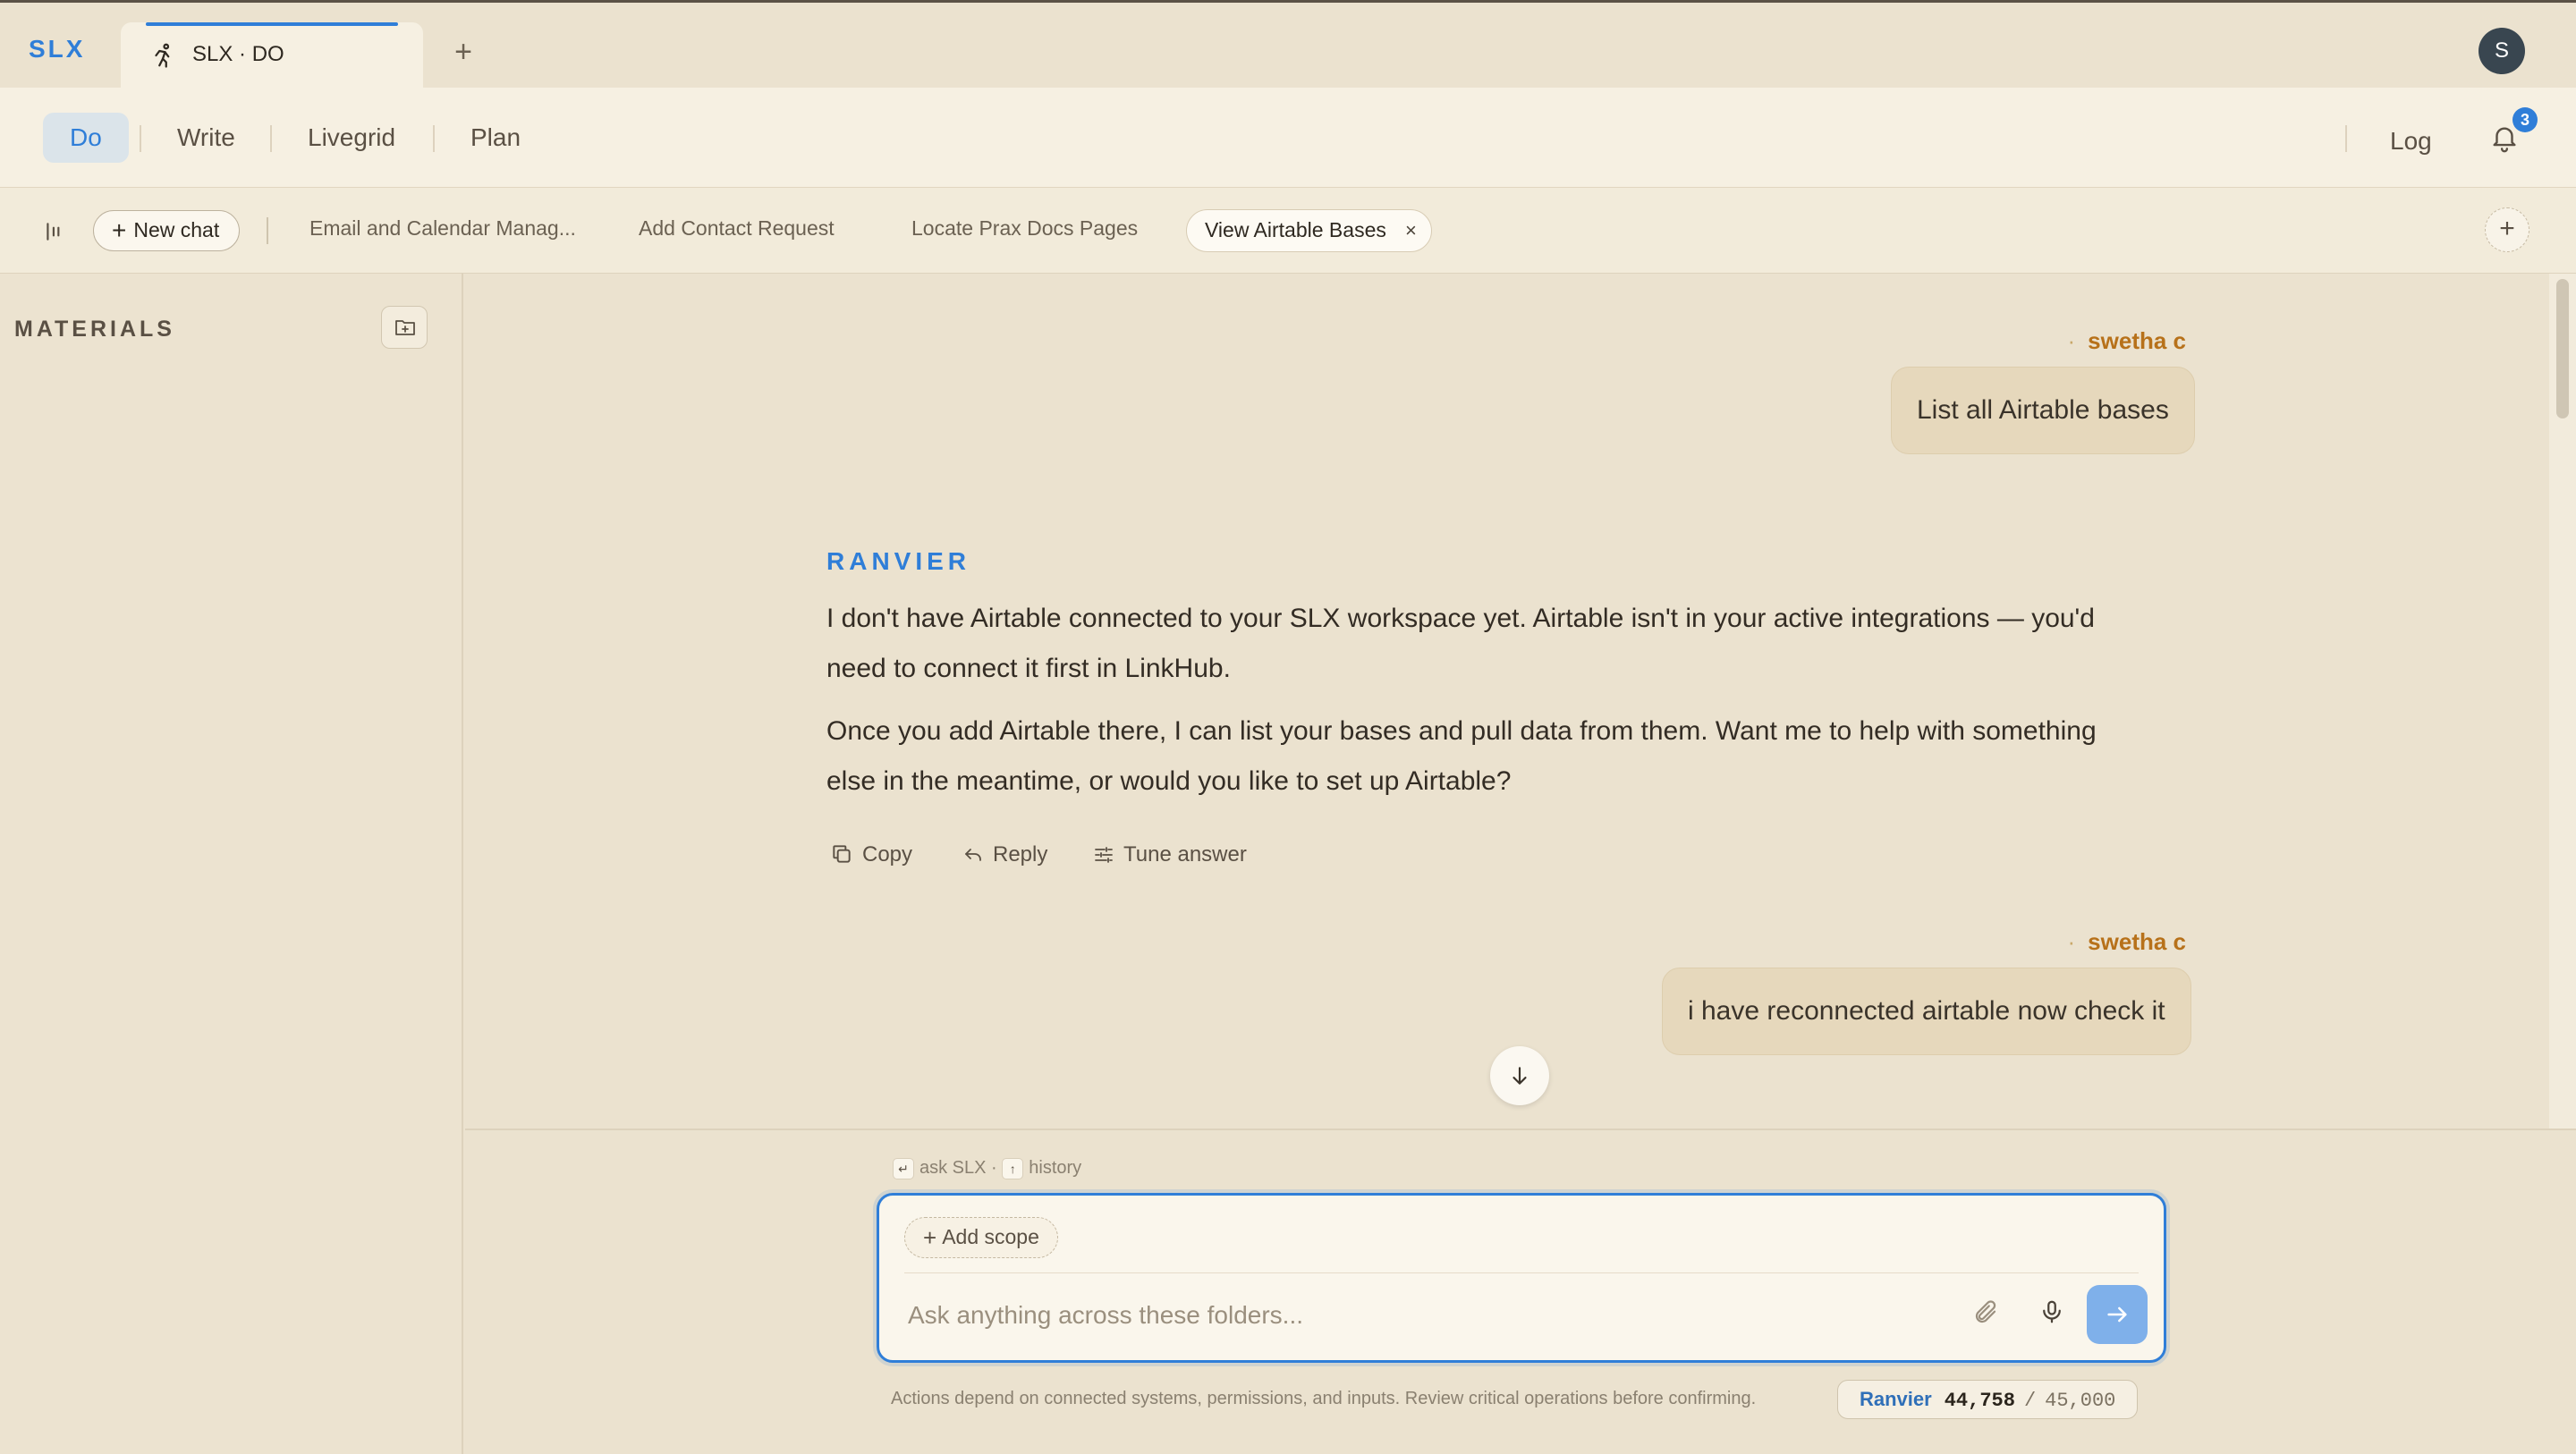 The height and width of the screenshot is (1454, 2576). Describe the element at coordinates (2525, 120) in the screenshot. I see `notification-badge: 3` at that location.